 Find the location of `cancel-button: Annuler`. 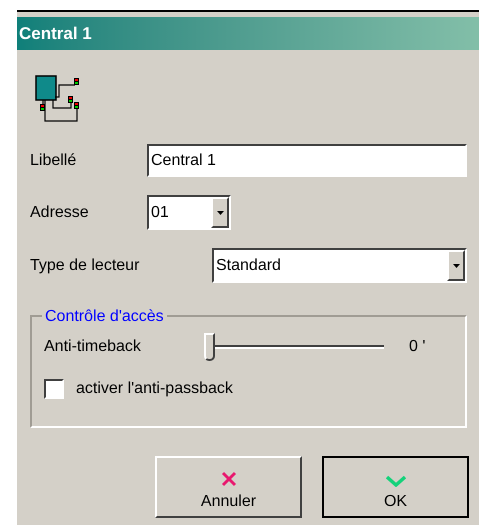

cancel-button: Annuler is located at coordinates (228, 487).